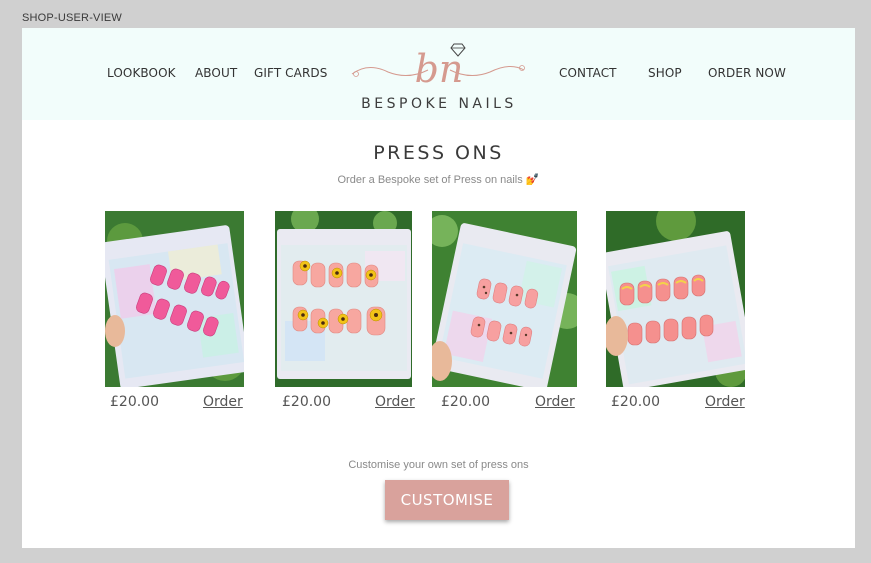 The width and height of the screenshot is (871, 563). I want to click on nav-lookbook: LOOKBOOK, so click(141, 73).